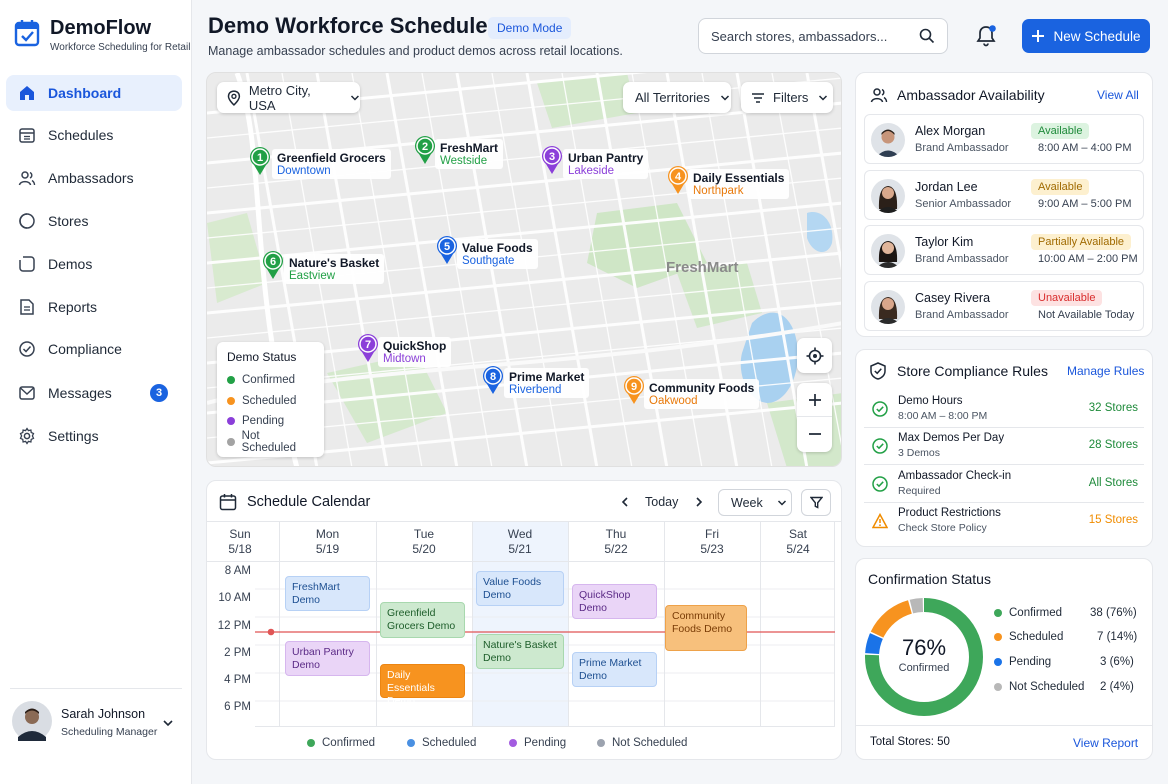 The width and height of the screenshot is (1168, 784). I want to click on day-date: 5/19, so click(327, 549).